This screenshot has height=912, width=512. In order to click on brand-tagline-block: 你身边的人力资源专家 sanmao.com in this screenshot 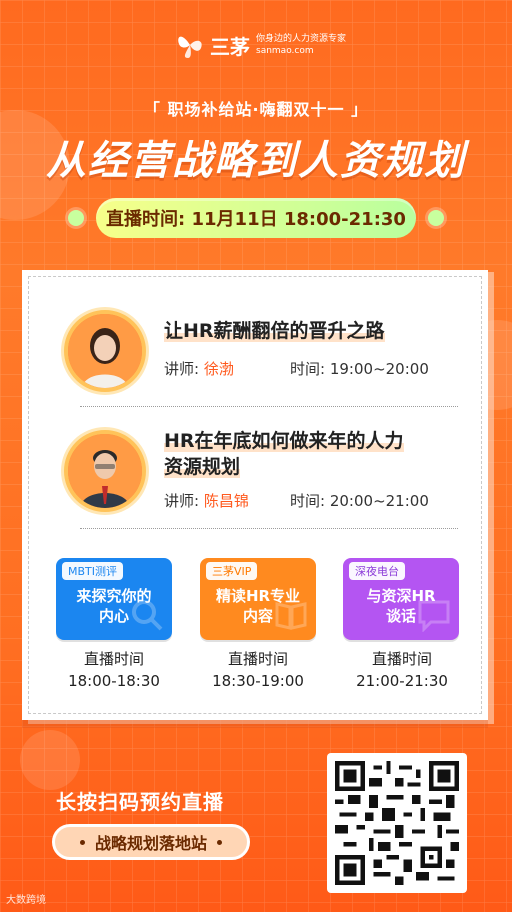, I will do `click(301, 45)`.